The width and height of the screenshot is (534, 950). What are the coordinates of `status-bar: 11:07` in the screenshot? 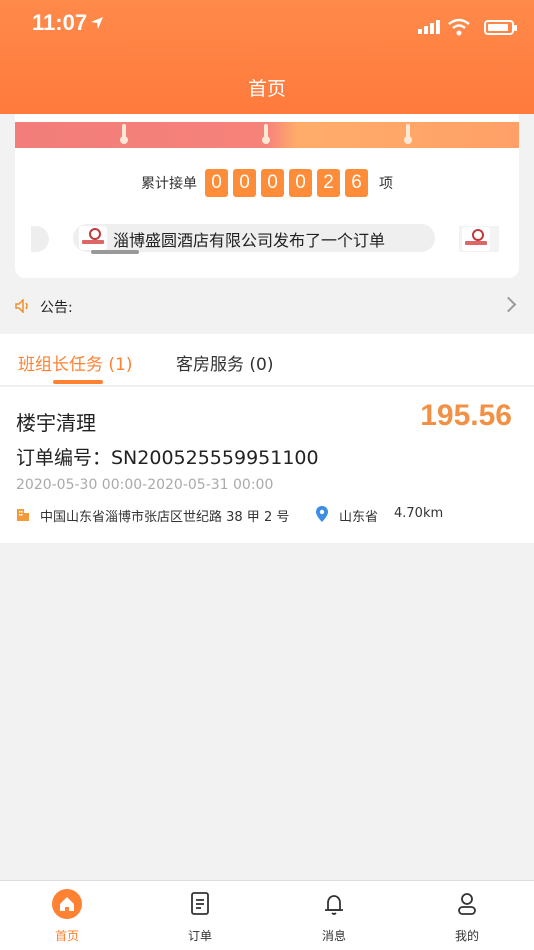 It's located at (267, 23).